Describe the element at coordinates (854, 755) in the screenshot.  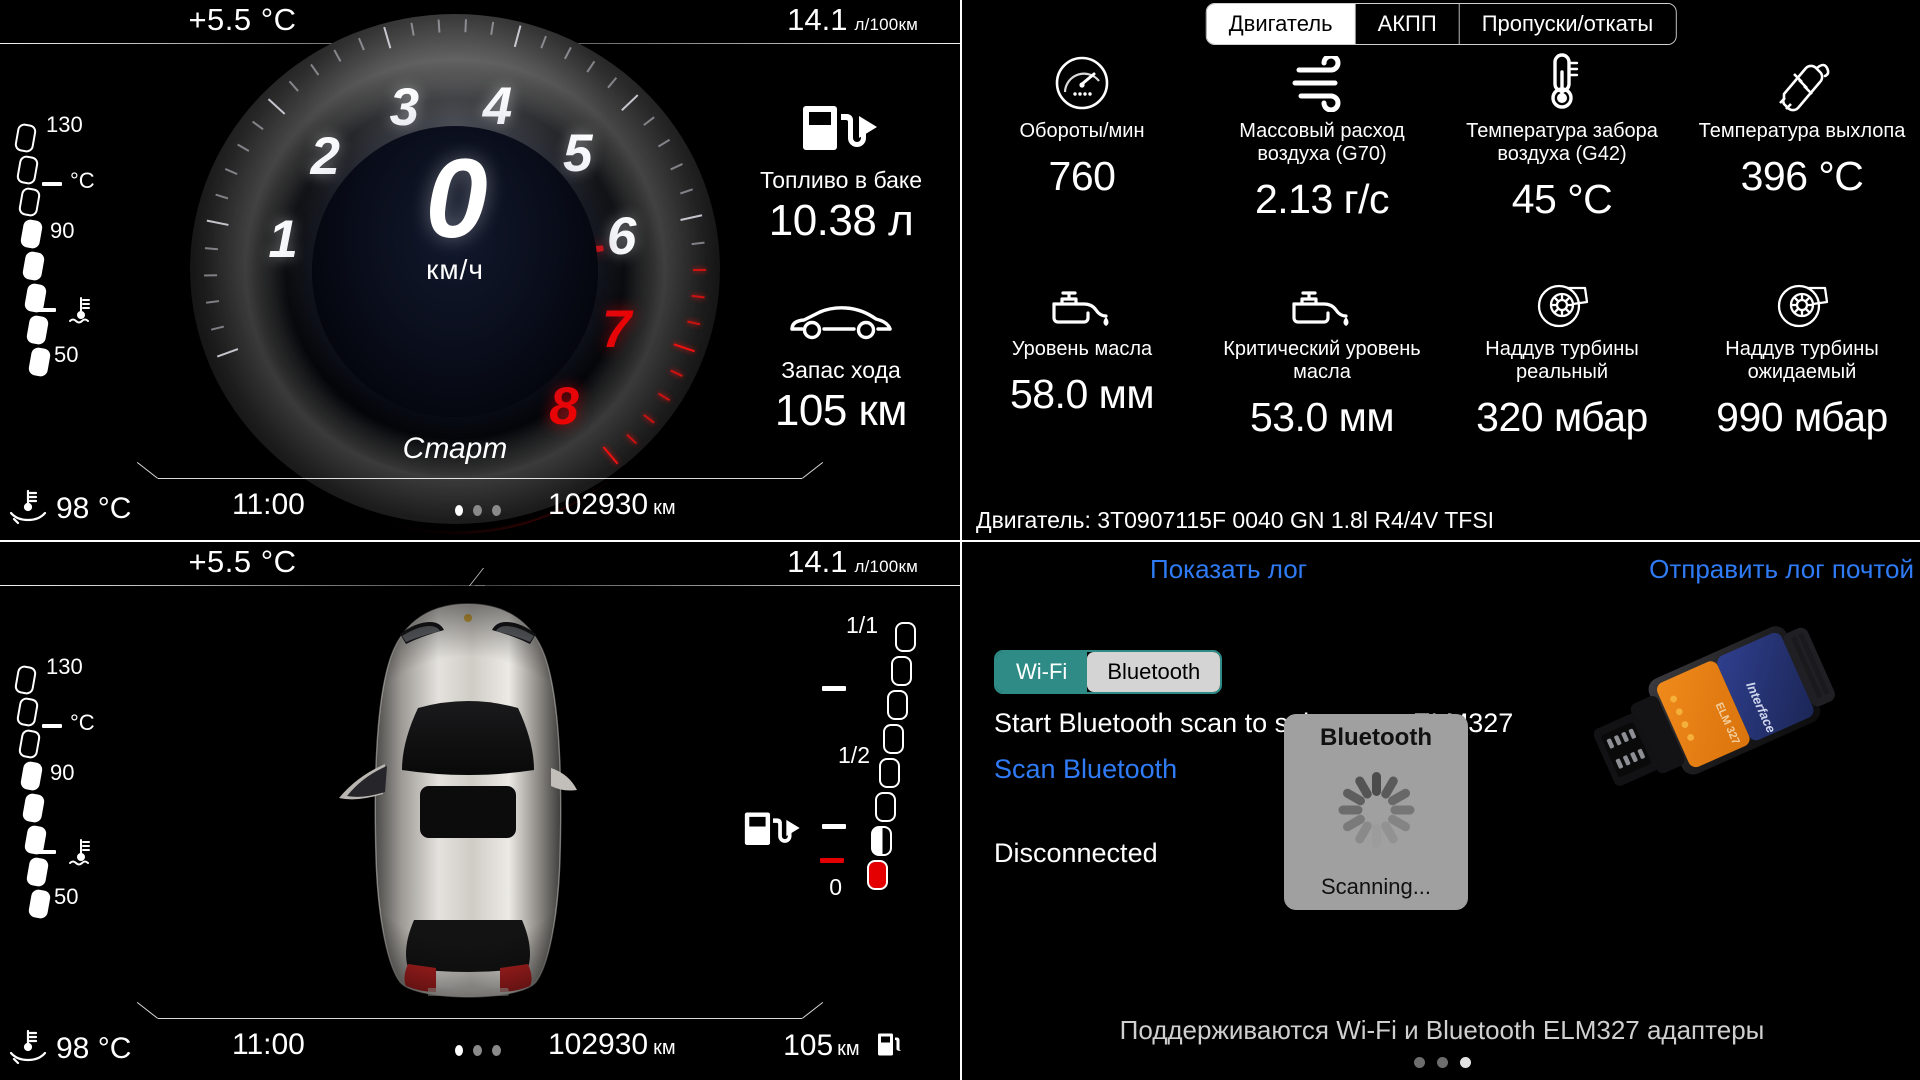
I see `fuel-label-half: 1/2` at that location.